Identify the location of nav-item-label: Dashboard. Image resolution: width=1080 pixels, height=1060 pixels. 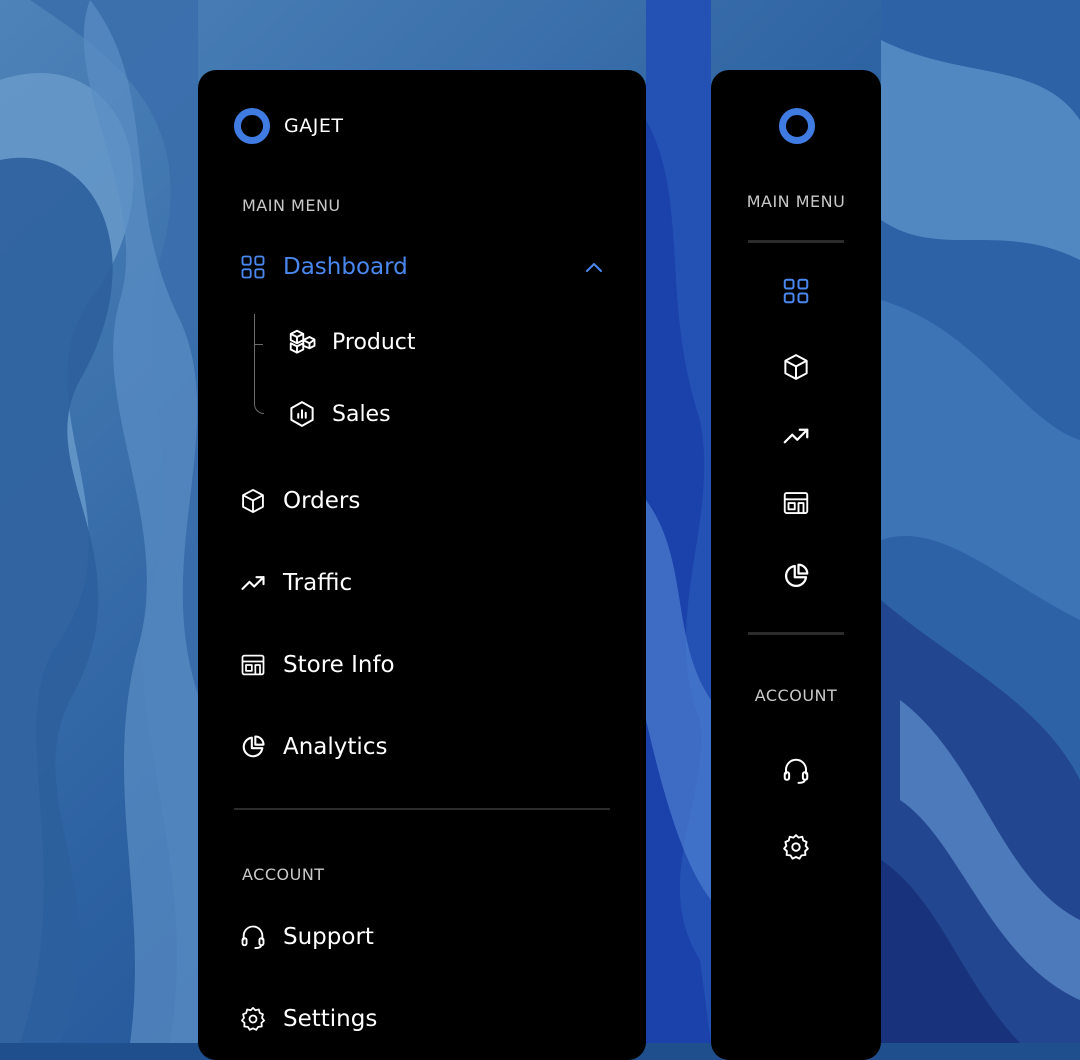
(345, 267).